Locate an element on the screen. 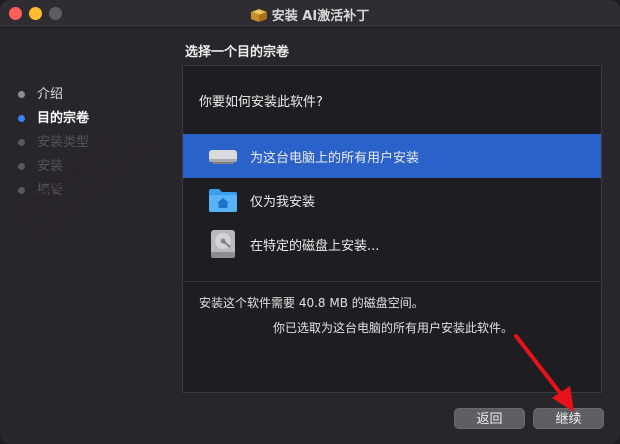 The height and width of the screenshot is (444, 620). window-title: 安装 AI激活补丁 is located at coordinates (320, 16).